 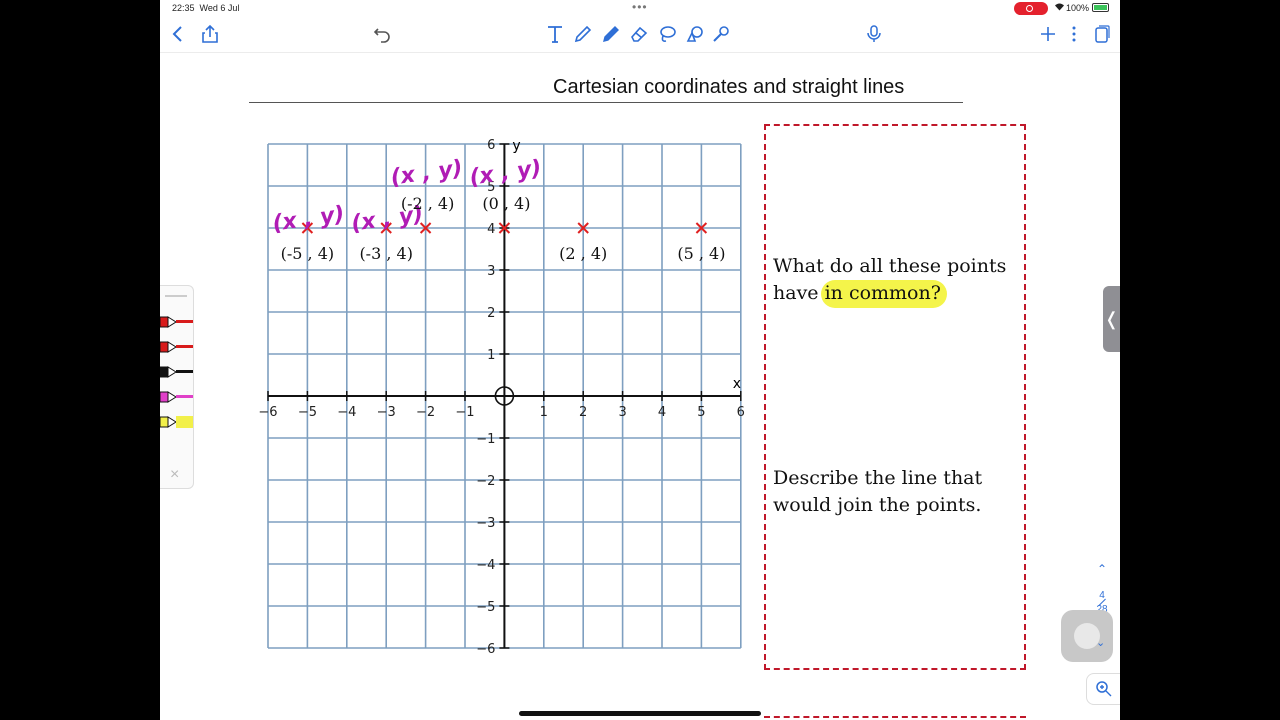 What do you see at coordinates (485, 481) in the screenshot?
I see `y-tick-label: −2` at bounding box center [485, 481].